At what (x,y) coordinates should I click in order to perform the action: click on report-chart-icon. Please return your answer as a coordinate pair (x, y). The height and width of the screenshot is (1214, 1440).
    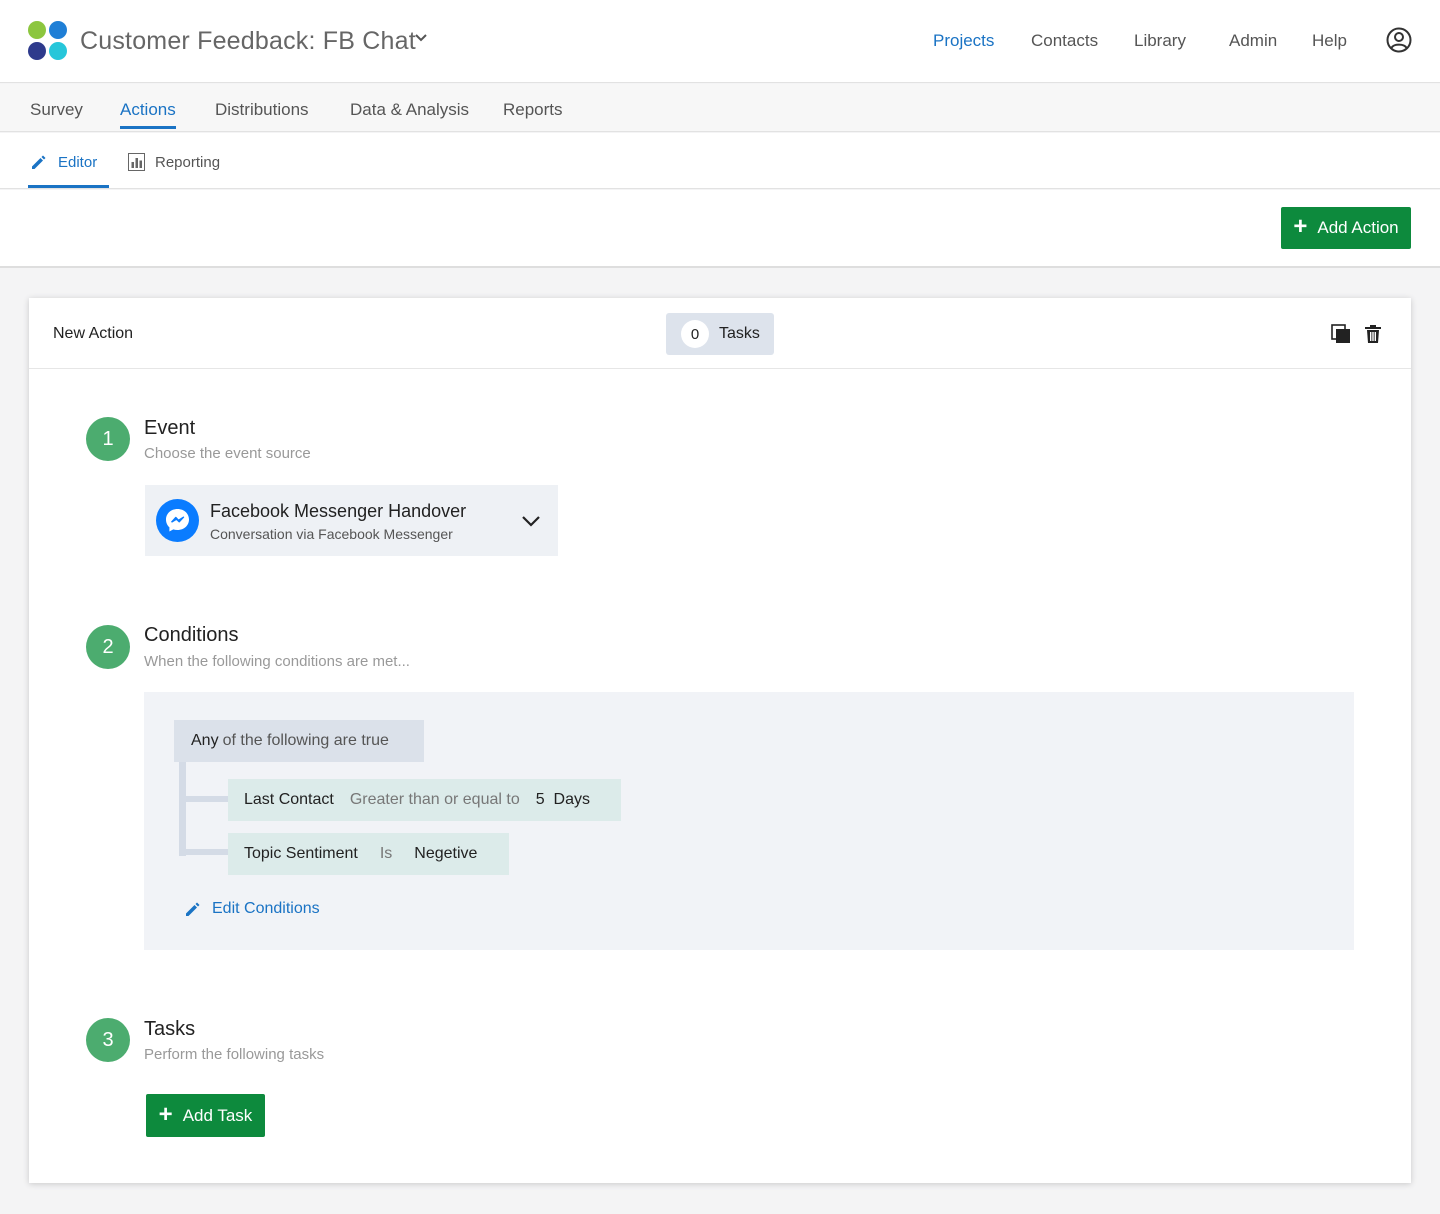
    Looking at the image, I should click on (136, 162).